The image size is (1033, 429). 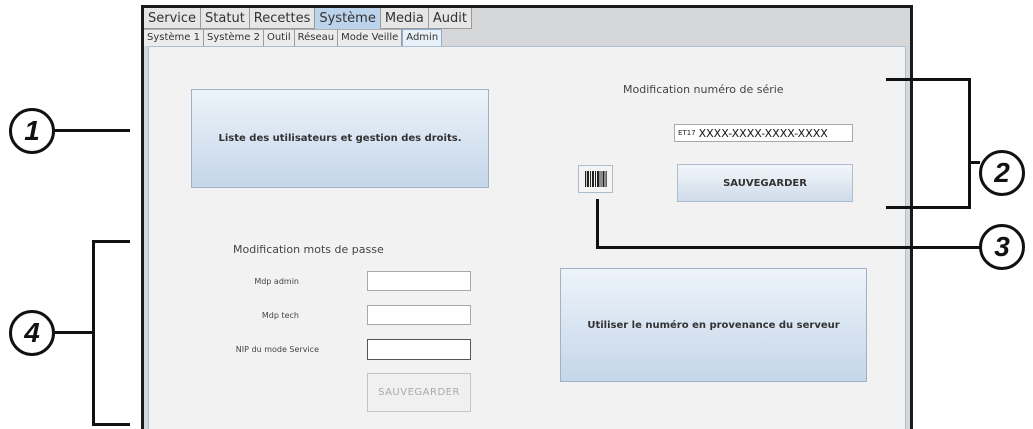 I want to click on subtab-reseau: Réseau, so click(x=316, y=37).